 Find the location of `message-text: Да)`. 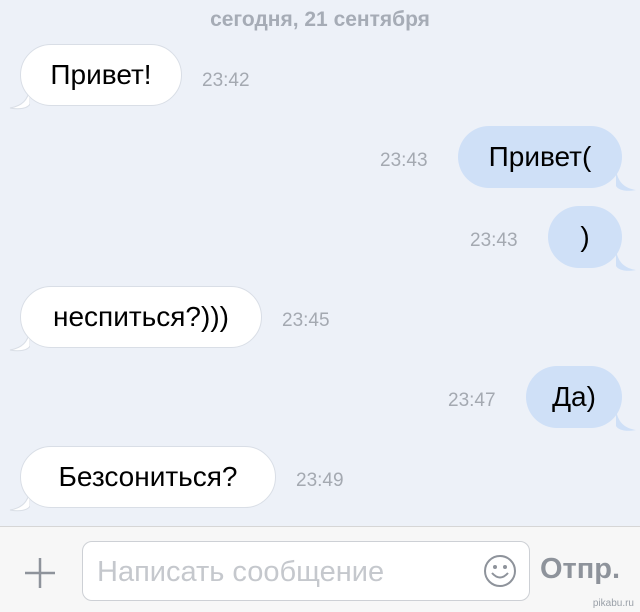

message-text: Да) is located at coordinates (574, 396).